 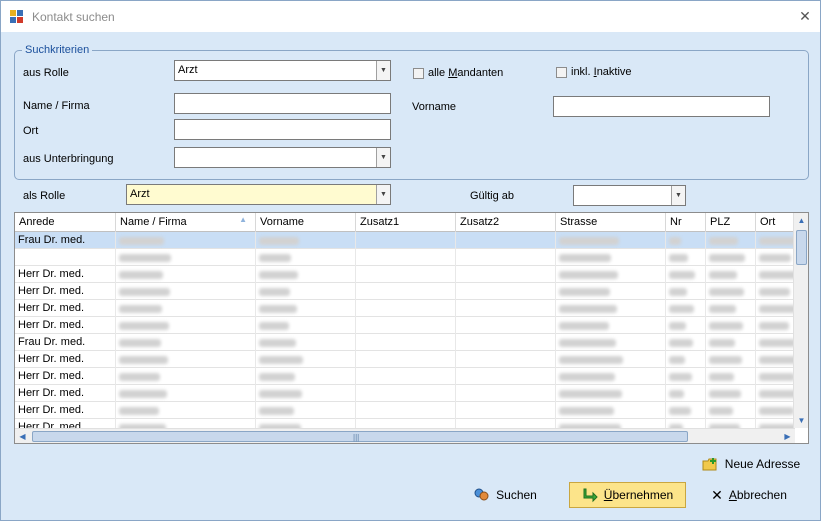 I want to click on column-header-strasse: Strasse, so click(x=611, y=222).